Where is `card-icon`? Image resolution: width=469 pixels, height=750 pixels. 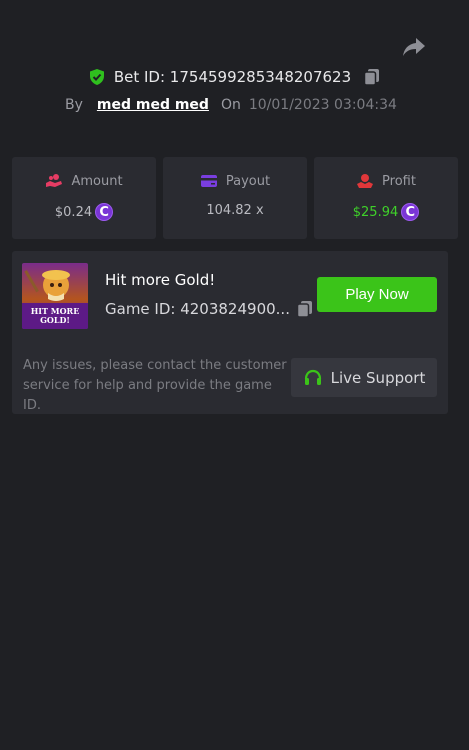 card-icon is located at coordinates (209, 181).